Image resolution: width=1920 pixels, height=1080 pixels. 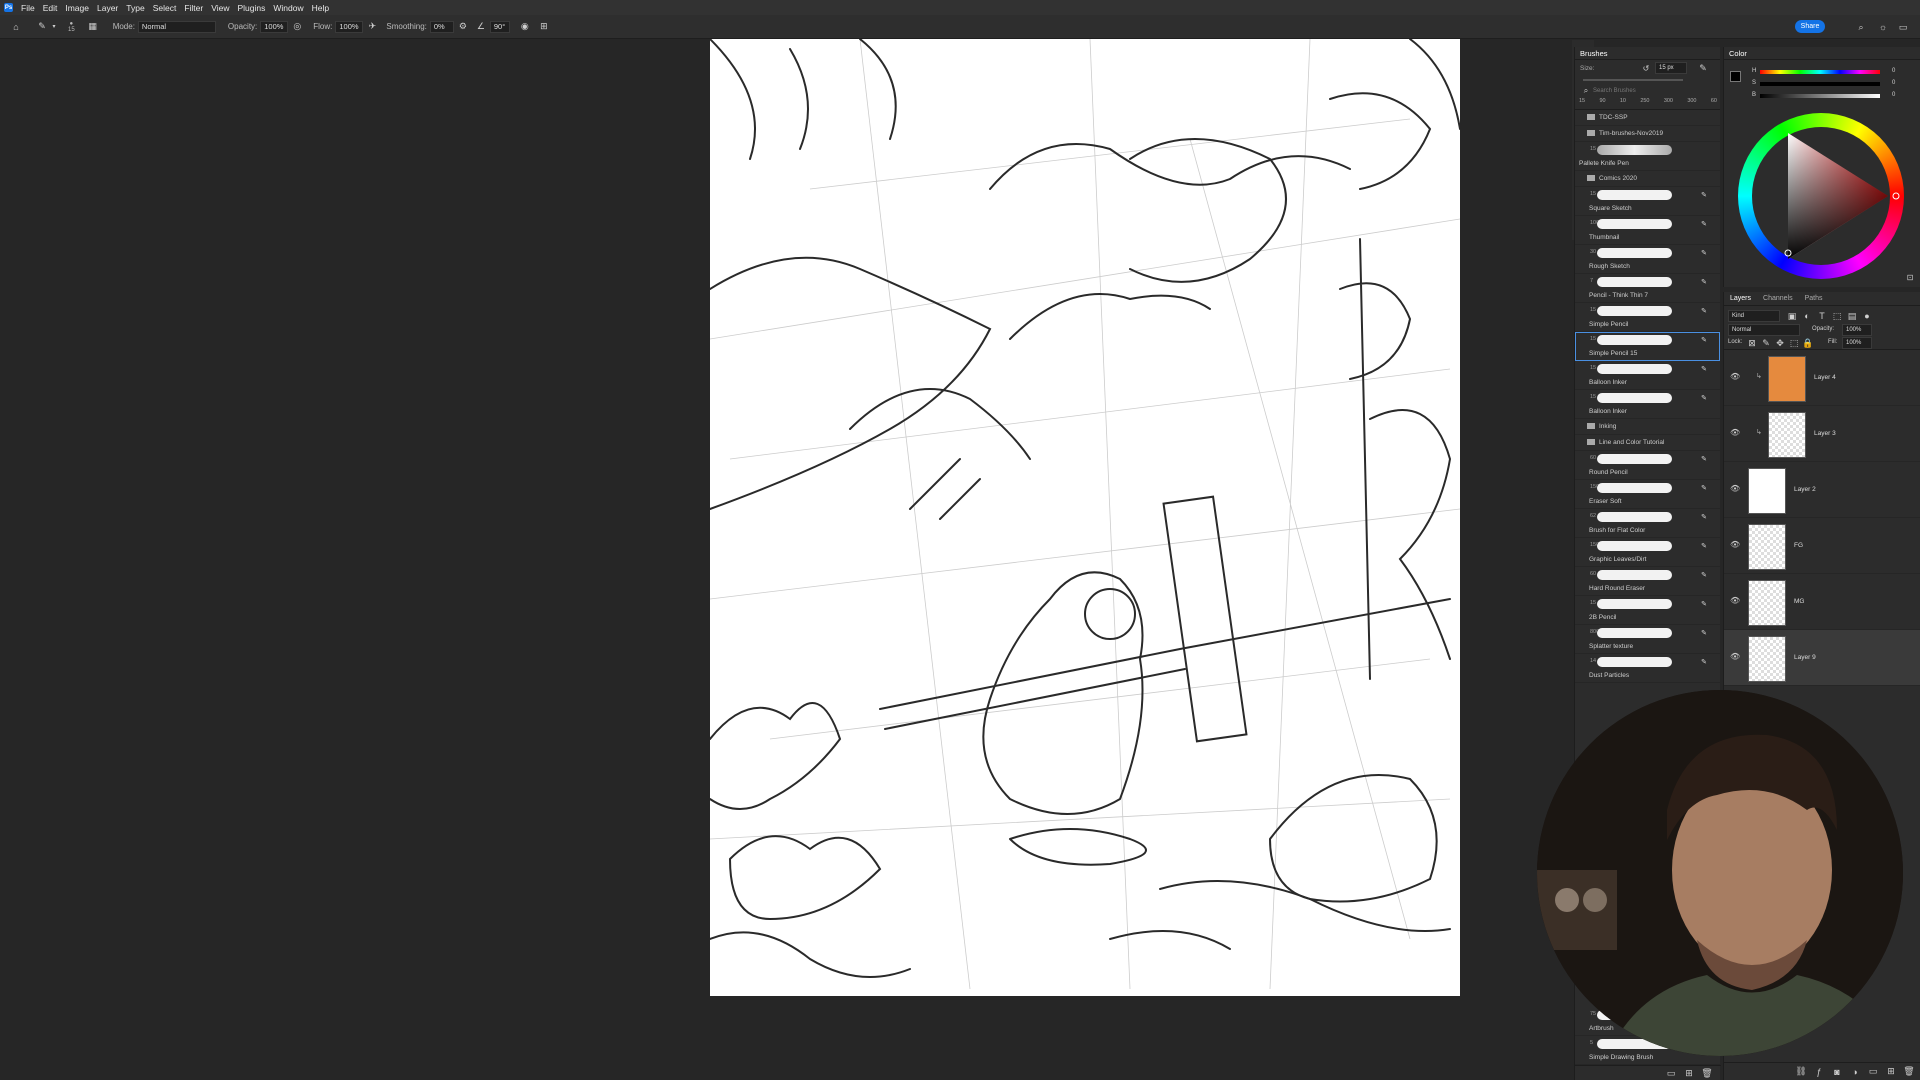 I want to click on adjustment-layer-icon: ◑, so click(x=1855, y=1072).